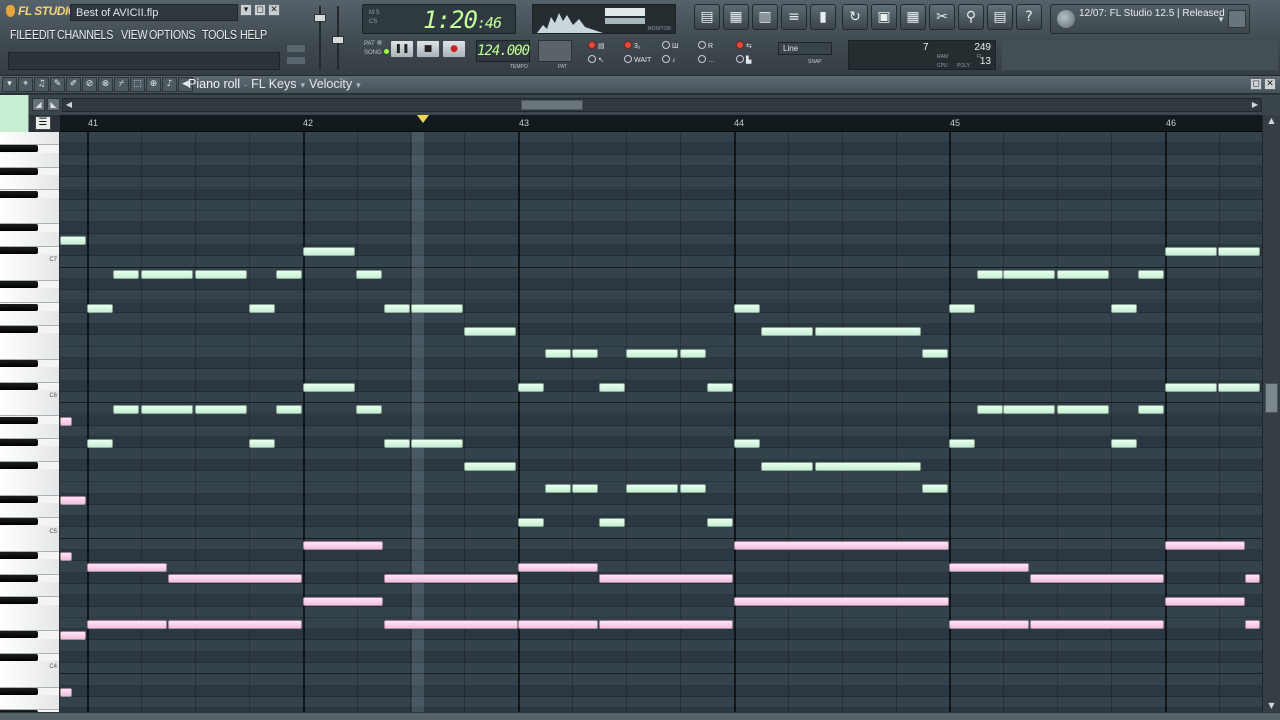 Image resolution: width=1280 pixels, height=720 pixels. What do you see at coordinates (707, 17) in the screenshot?
I see `playlist-icon: ▤` at bounding box center [707, 17].